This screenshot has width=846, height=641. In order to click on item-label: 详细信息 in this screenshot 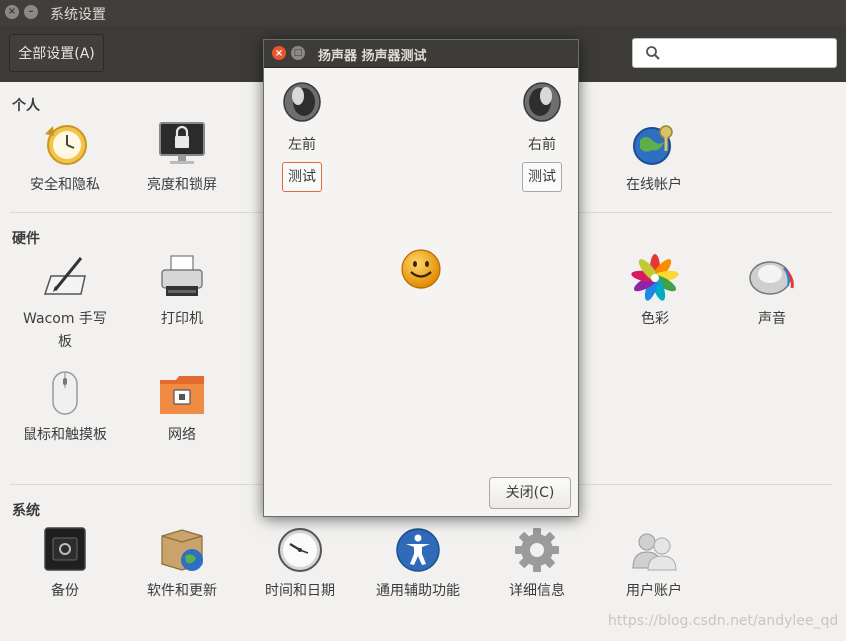, I will do `click(537, 591)`.